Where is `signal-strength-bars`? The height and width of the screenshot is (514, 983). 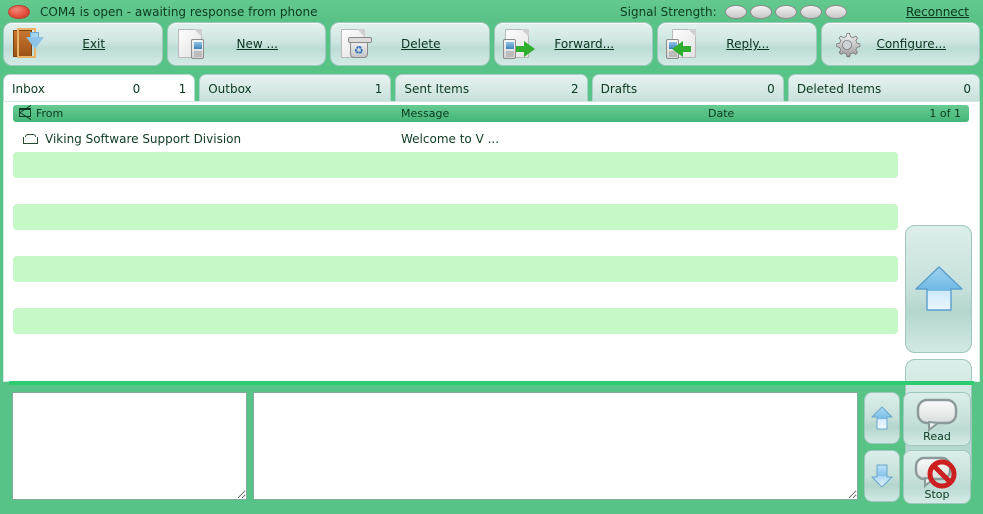 signal-strength-bars is located at coordinates (785, 12).